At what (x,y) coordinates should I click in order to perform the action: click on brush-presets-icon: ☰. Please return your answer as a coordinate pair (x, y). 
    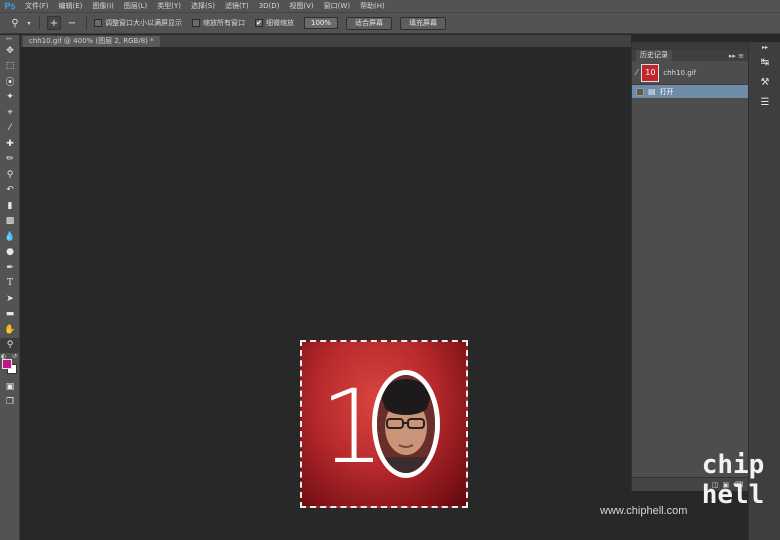
    Looking at the image, I should click on (764, 102).